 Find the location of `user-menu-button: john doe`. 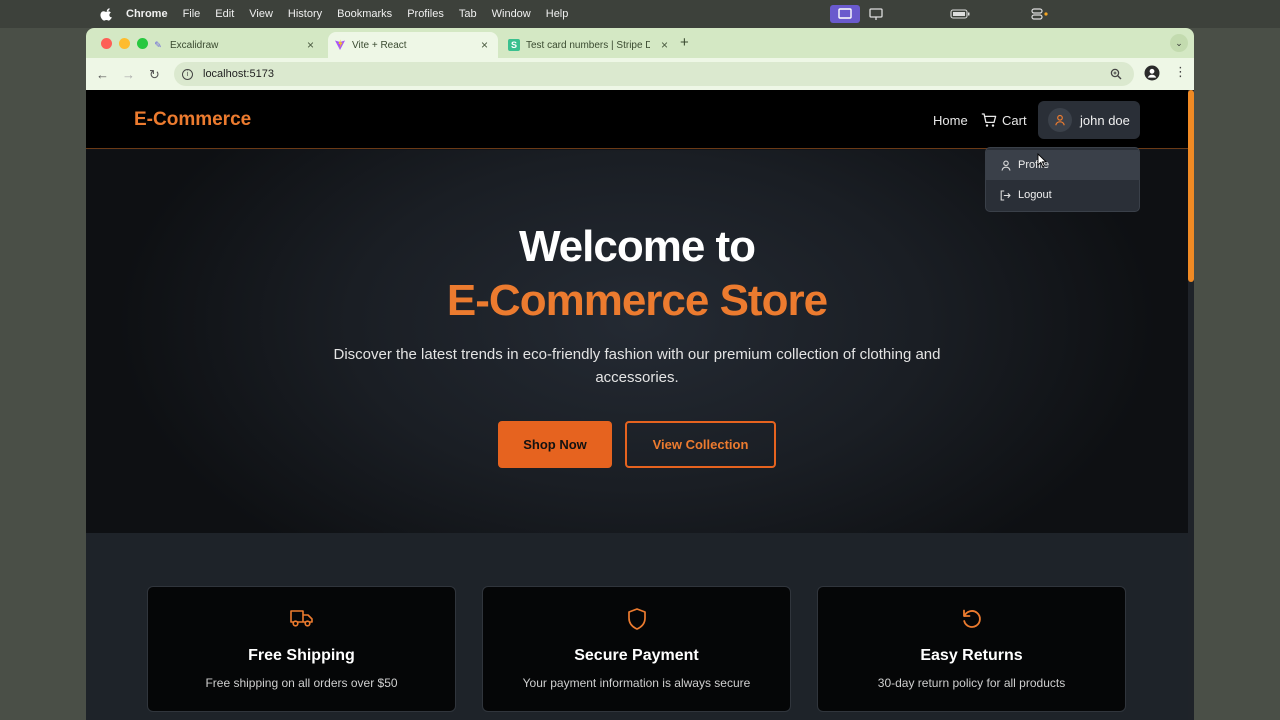

user-menu-button: john doe is located at coordinates (1089, 120).